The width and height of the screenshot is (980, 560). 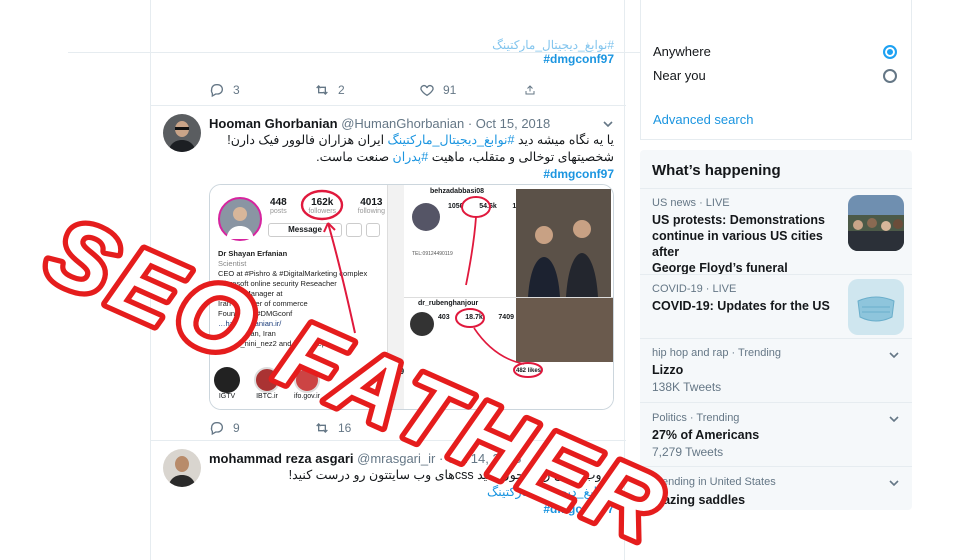 I want to click on radio-selected, so click(x=890, y=52).